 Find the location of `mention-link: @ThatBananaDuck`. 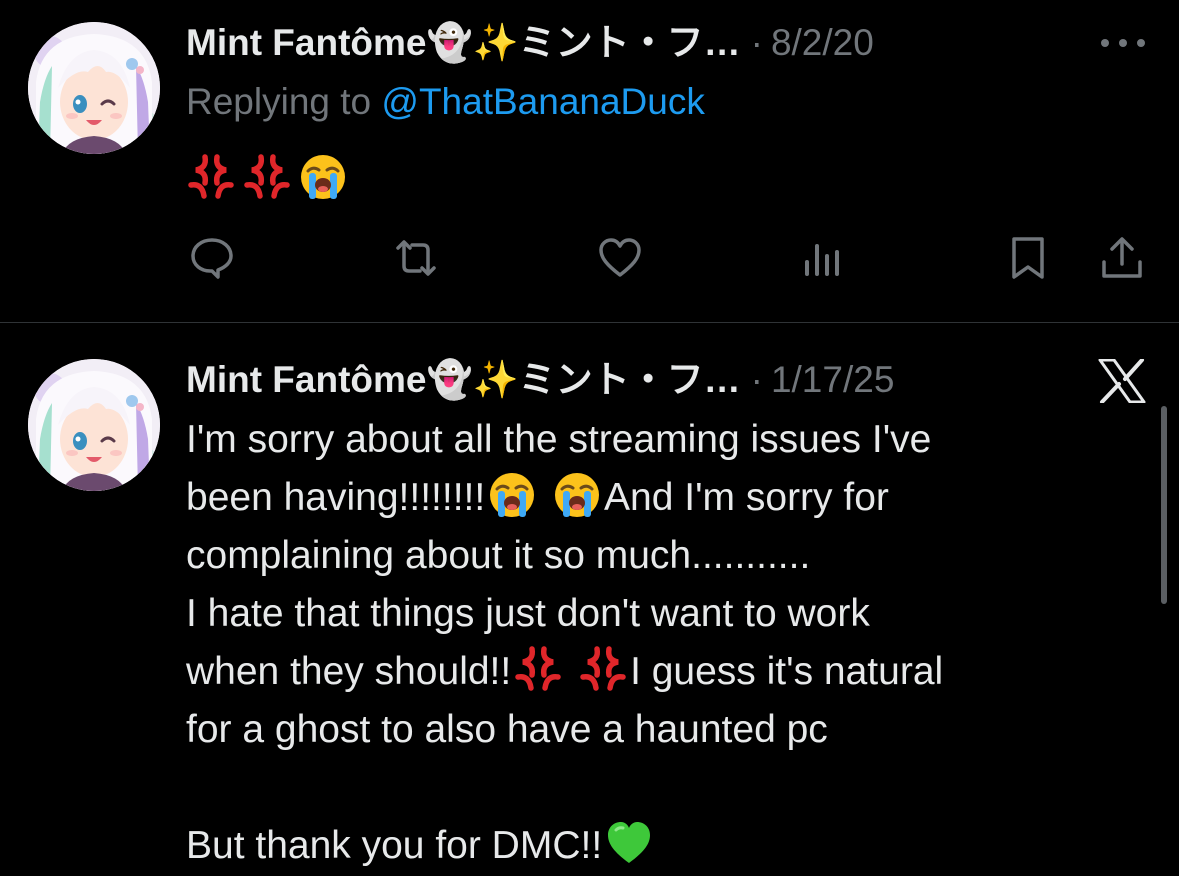

mention-link: @ThatBananaDuck is located at coordinates (542, 101).